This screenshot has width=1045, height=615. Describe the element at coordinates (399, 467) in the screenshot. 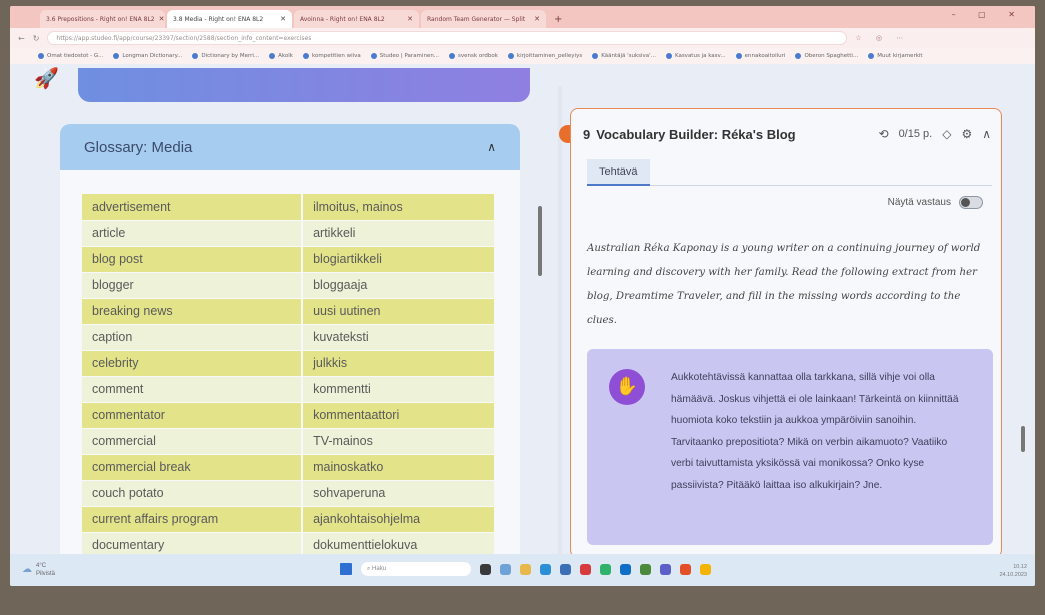

I see `term-fi: mainoskatko` at that location.